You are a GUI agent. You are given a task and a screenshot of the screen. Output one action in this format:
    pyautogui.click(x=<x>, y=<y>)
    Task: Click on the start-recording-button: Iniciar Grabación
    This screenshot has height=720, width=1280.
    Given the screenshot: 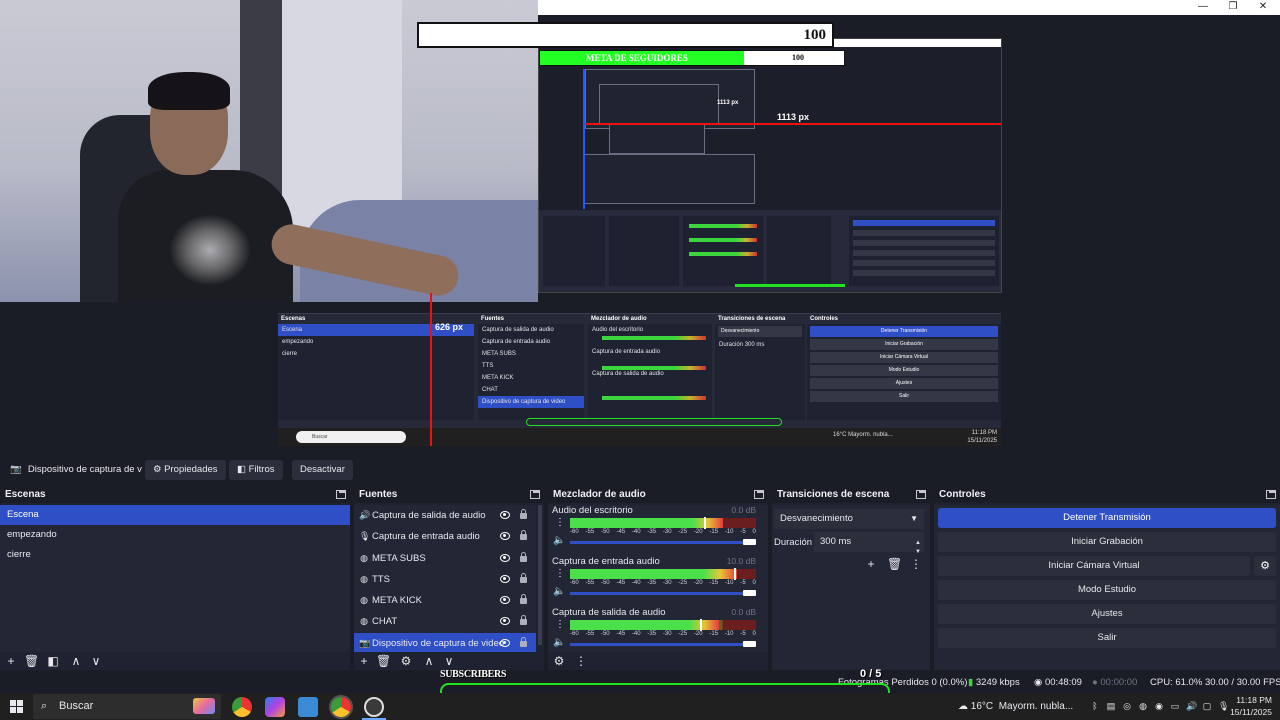 What is the action you would take?
    pyautogui.click(x=1107, y=542)
    